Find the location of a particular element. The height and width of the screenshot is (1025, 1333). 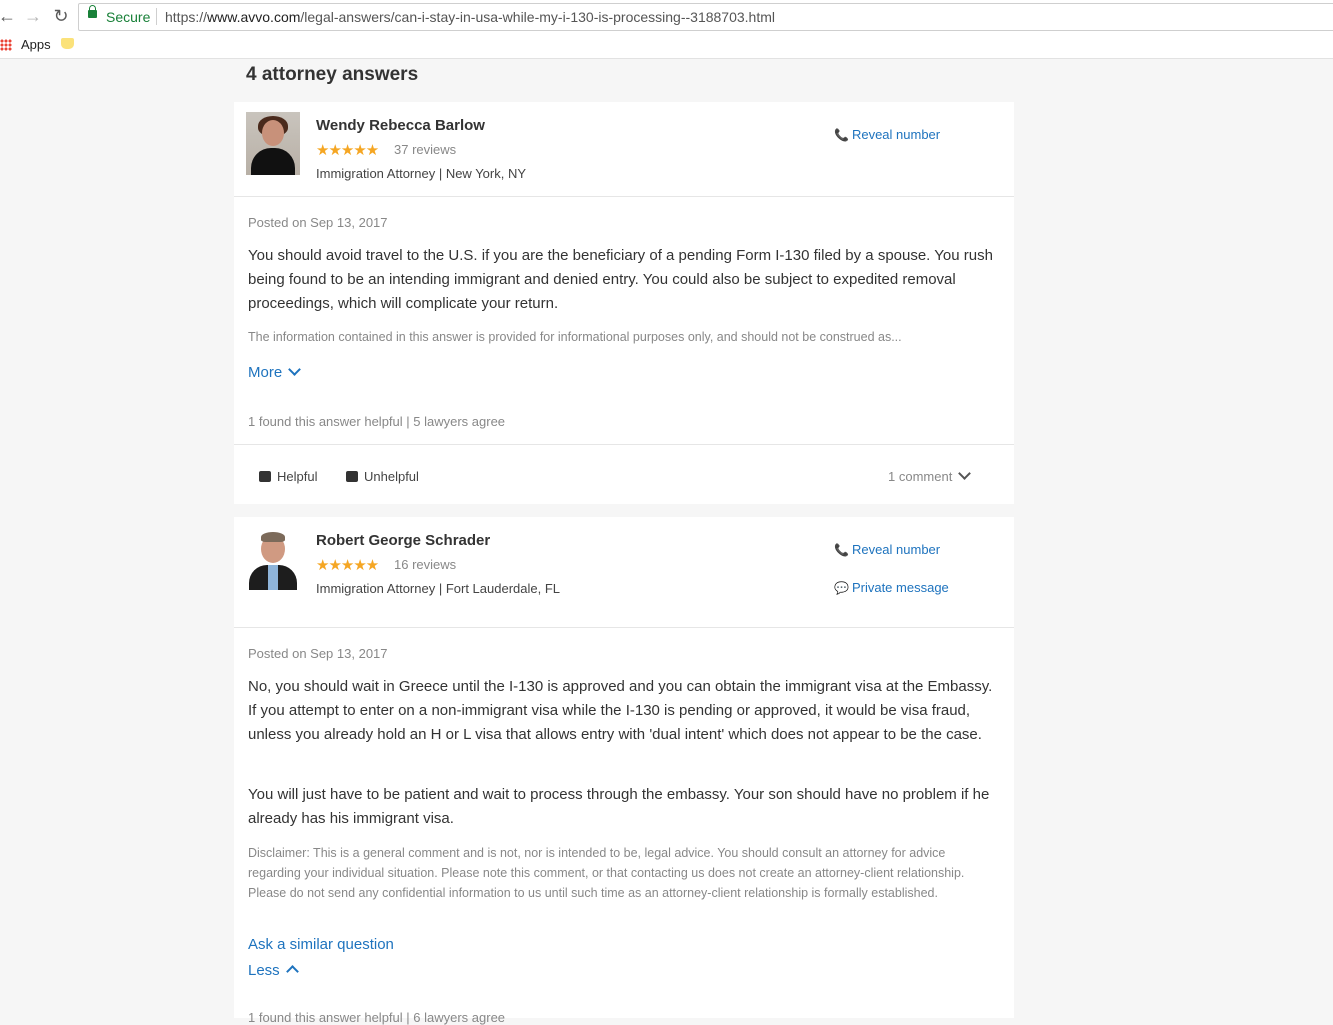

back-icon: ← is located at coordinates (9, 16).